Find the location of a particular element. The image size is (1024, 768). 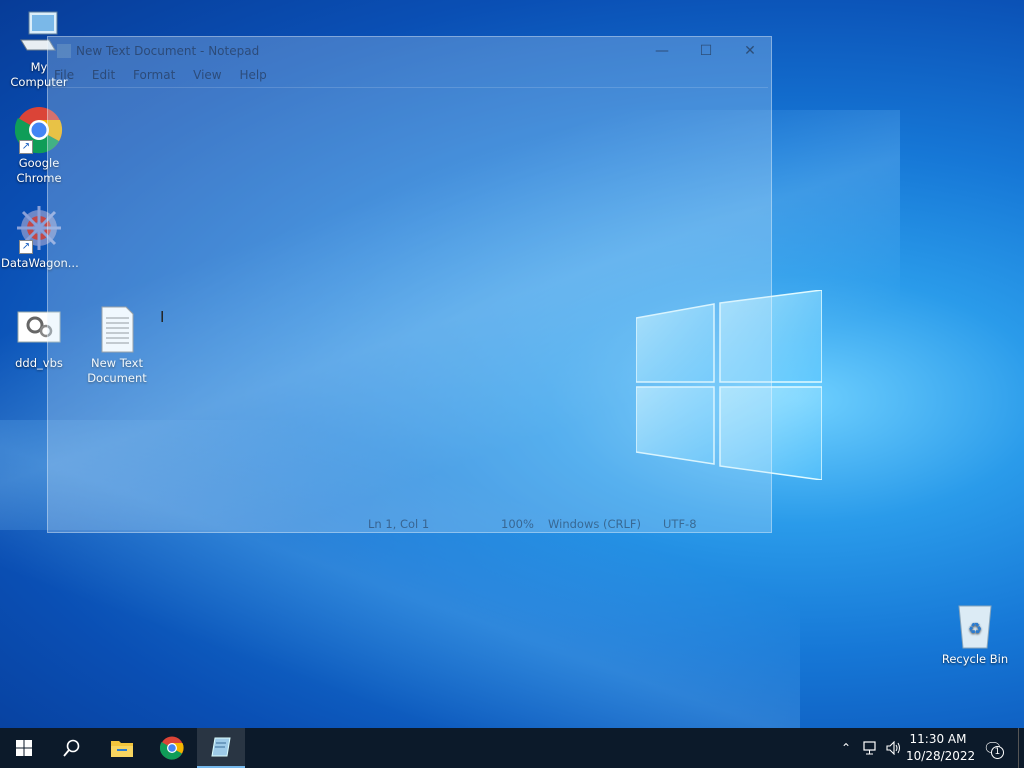

network-button is located at coordinates (871, 748).